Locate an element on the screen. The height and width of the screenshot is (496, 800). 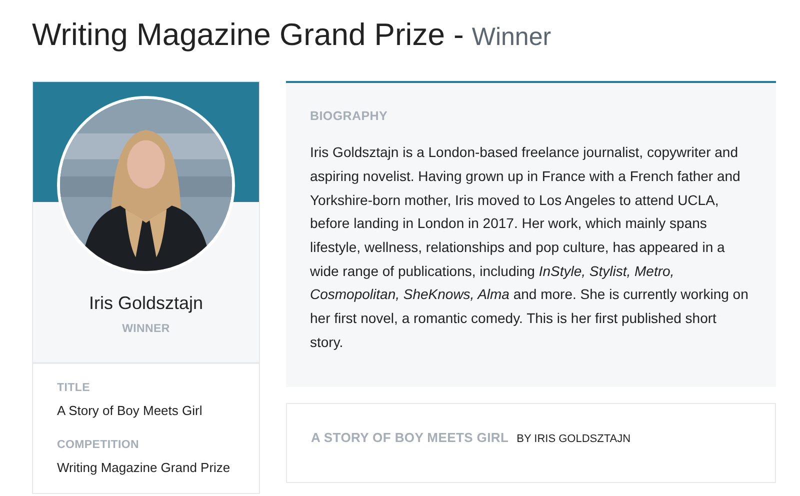
page-title: Writing Magazine Grand Prize - is located at coordinates (248, 35).